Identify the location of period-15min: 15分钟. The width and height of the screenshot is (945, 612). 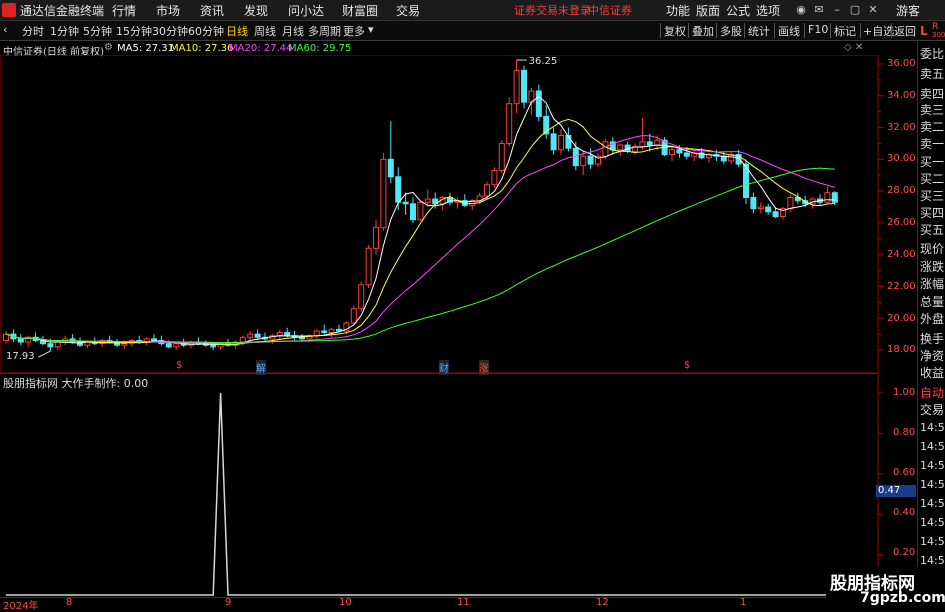
(134, 31).